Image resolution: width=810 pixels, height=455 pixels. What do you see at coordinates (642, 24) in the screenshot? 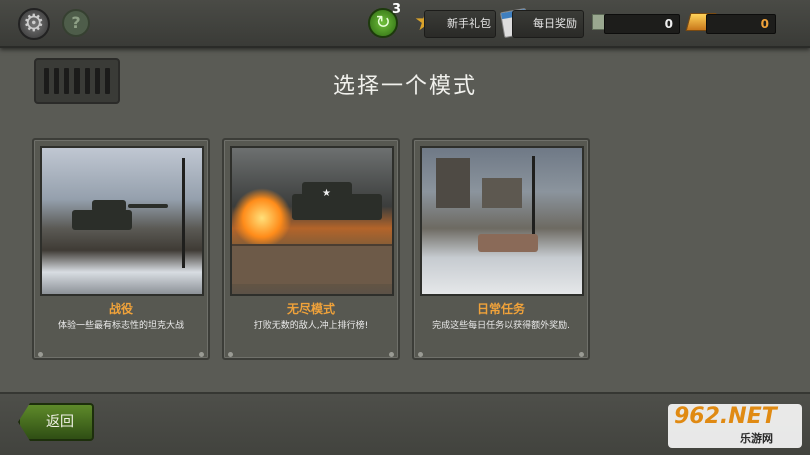
I see `cash-counter: 0` at bounding box center [642, 24].